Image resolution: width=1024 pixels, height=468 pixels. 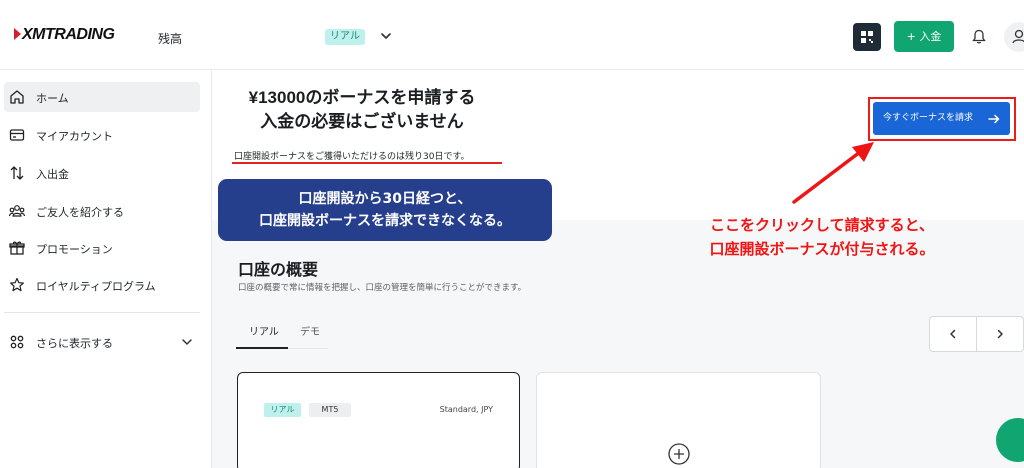 What do you see at coordinates (17, 135) in the screenshot?
I see `card-icon` at bounding box center [17, 135].